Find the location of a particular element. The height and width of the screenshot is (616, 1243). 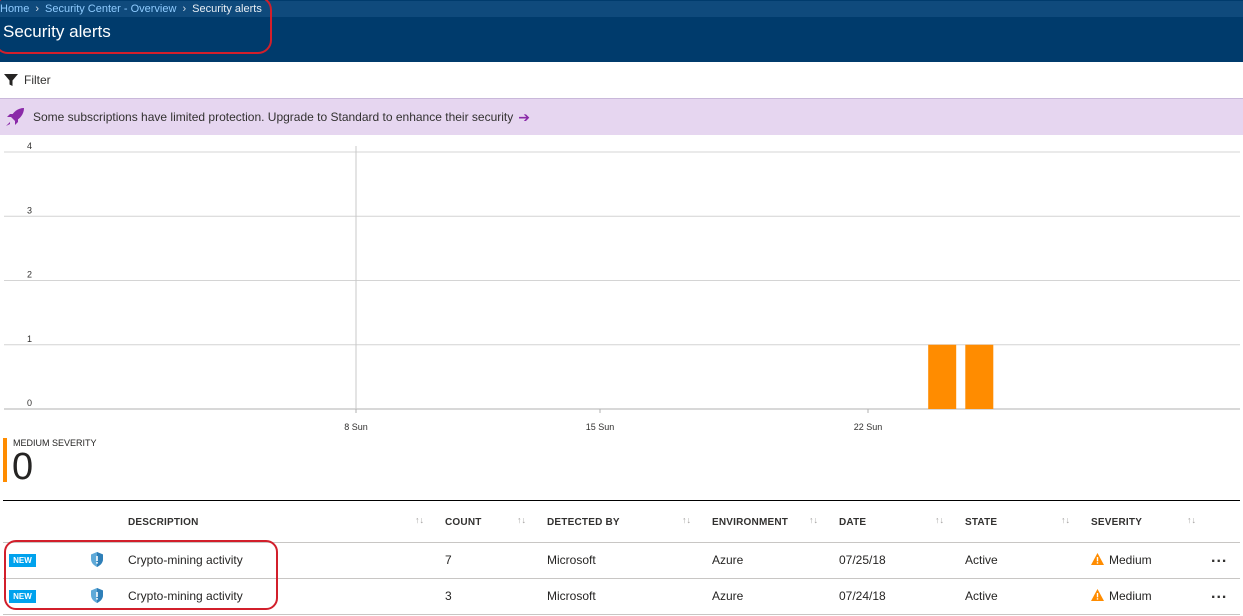

column-header-environment: ENVIRONMENT is located at coordinates (750, 522).